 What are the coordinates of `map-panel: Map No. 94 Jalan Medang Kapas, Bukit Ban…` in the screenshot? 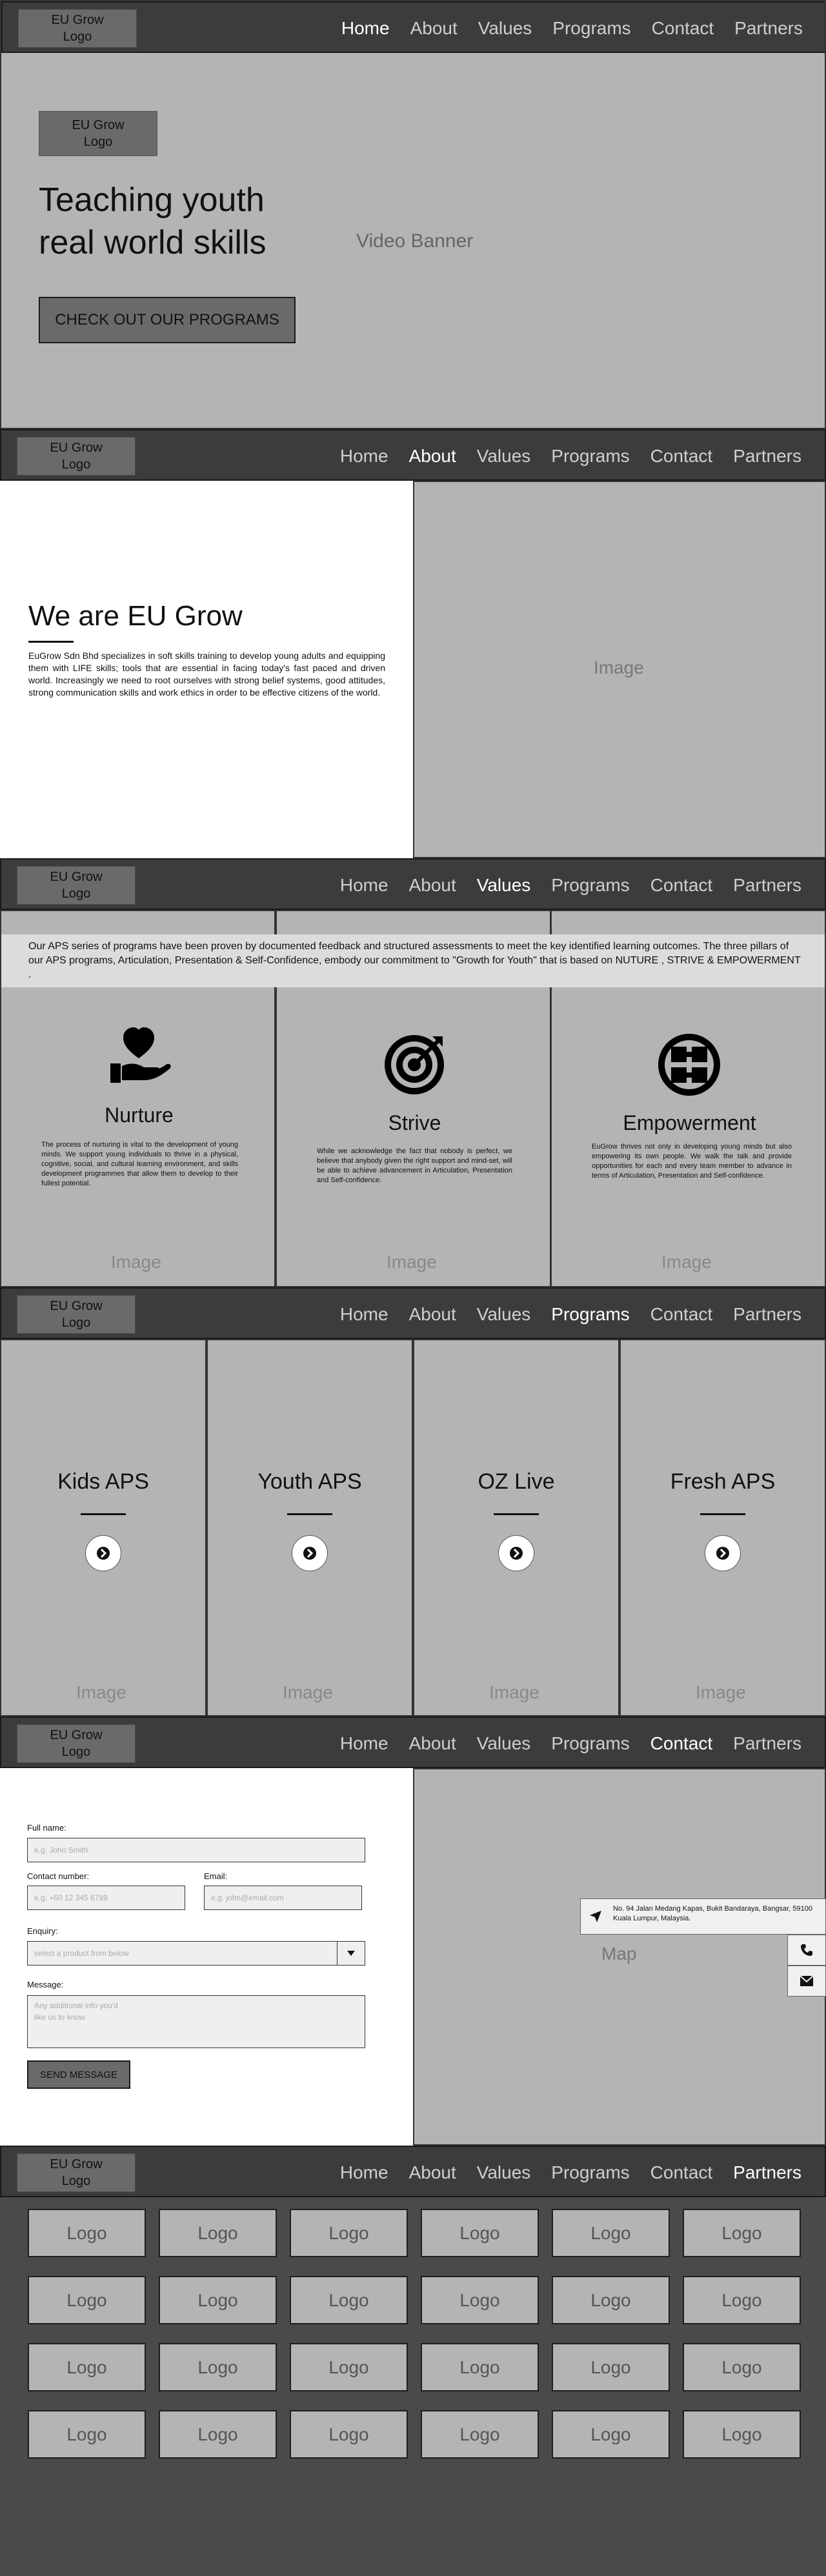 It's located at (619, 1957).